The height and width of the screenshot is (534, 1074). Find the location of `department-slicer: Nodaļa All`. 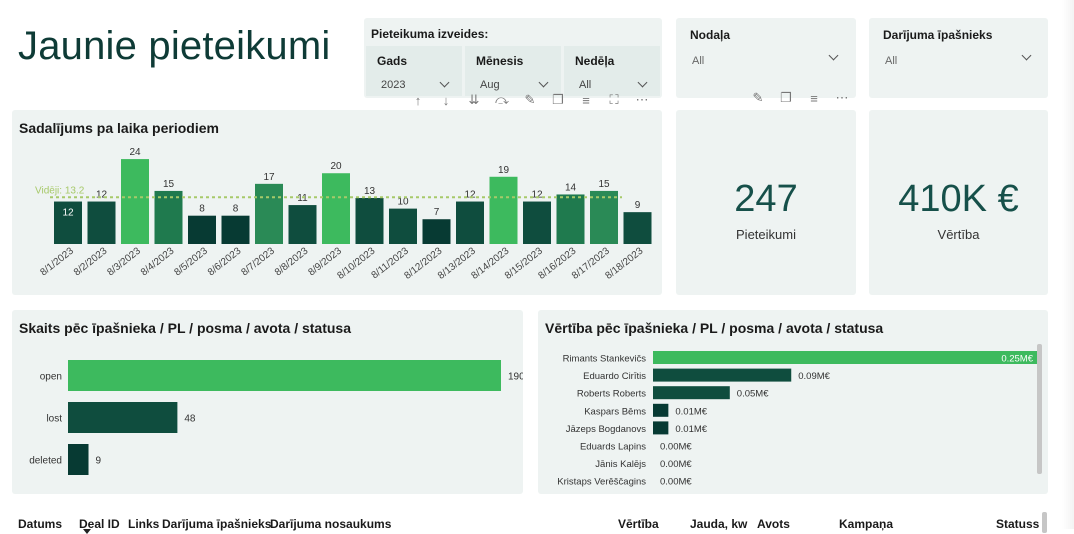

department-slicer: Nodaļa All is located at coordinates (766, 58).